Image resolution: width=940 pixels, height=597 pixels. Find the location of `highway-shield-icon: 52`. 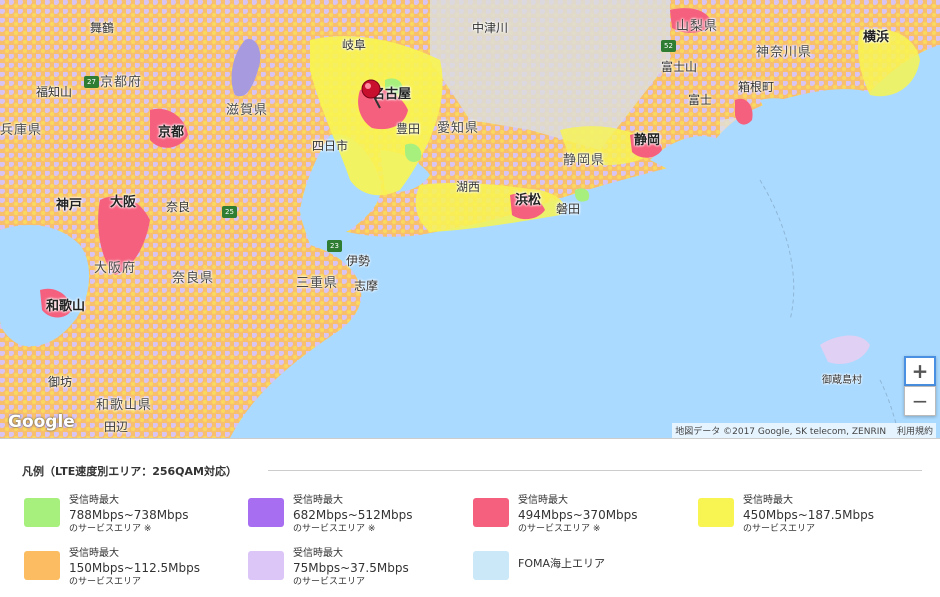

highway-shield-icon: 52 is located at coordinates (668, 46).